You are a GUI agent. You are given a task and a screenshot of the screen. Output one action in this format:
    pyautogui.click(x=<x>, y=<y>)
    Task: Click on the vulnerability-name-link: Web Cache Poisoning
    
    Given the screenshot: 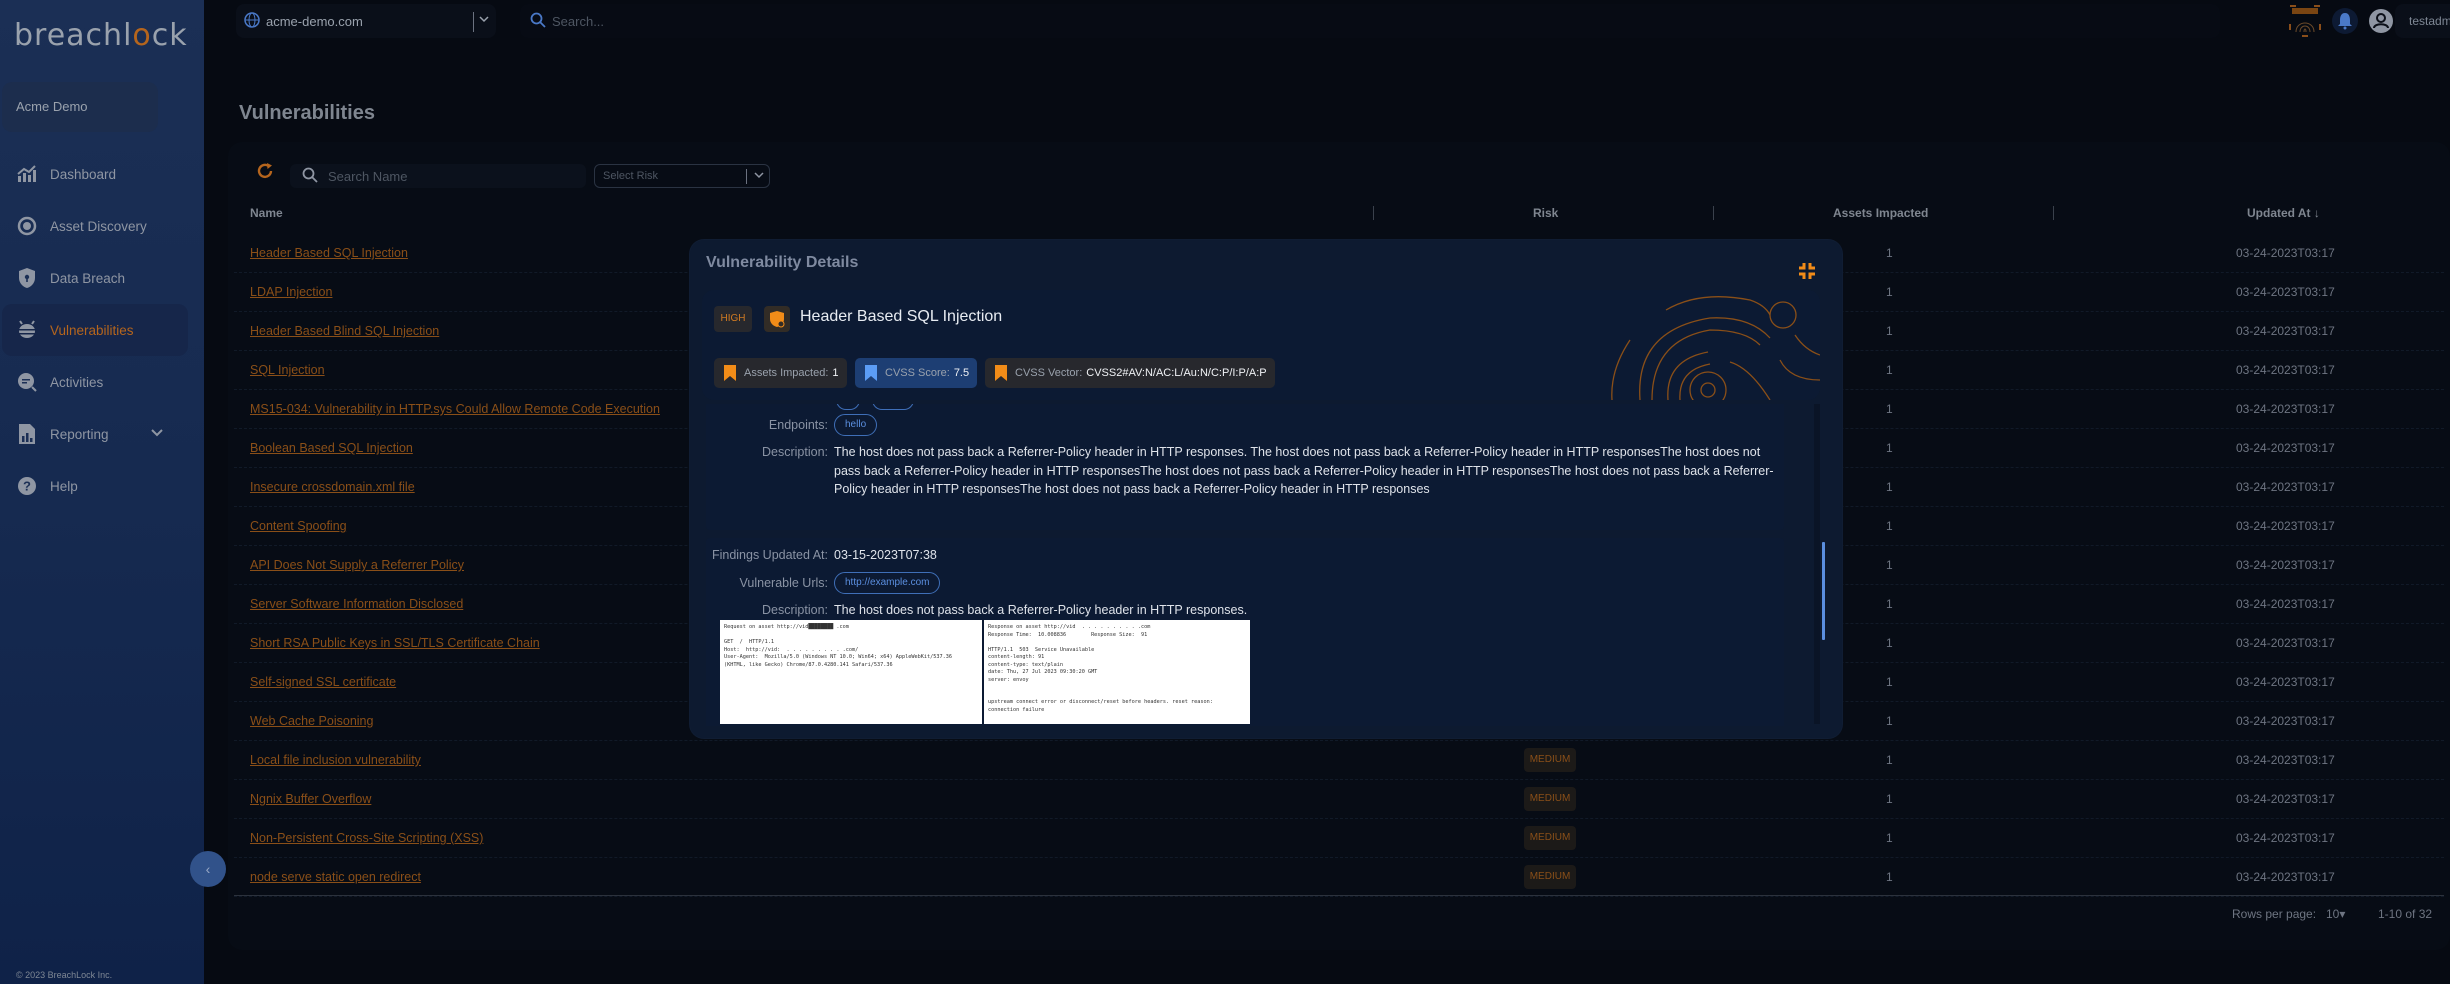 What is the action you would take?
    pyautogui.click(x=311, y=721)
    